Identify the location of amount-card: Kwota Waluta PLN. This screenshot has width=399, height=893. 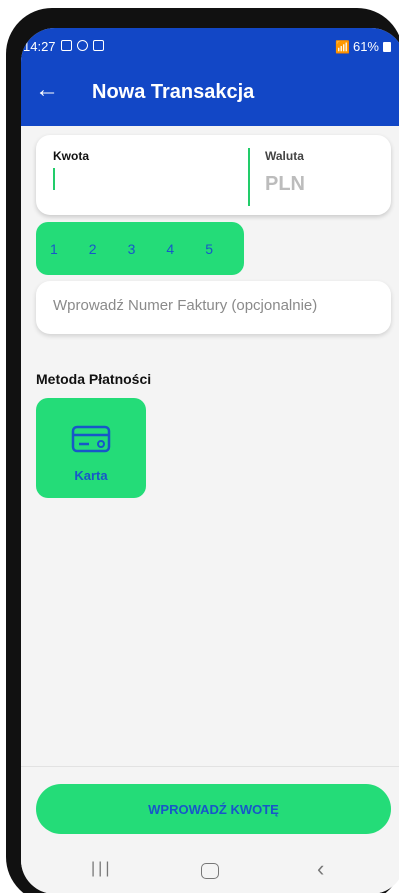
(213, 175).